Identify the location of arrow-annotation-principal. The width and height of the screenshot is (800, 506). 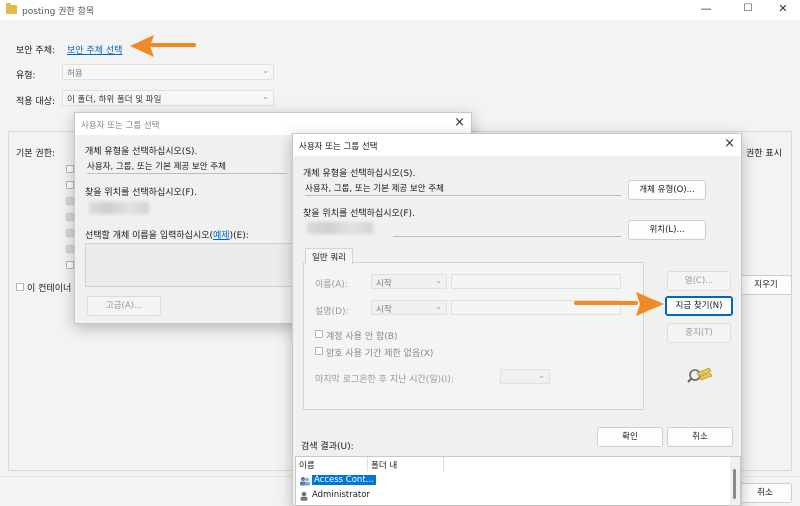
(163, 46).